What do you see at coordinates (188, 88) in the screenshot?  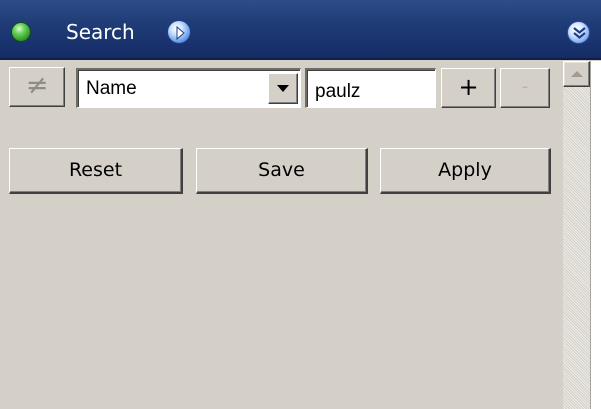 I see `field-select: Name` at bounding box center [188, 88].